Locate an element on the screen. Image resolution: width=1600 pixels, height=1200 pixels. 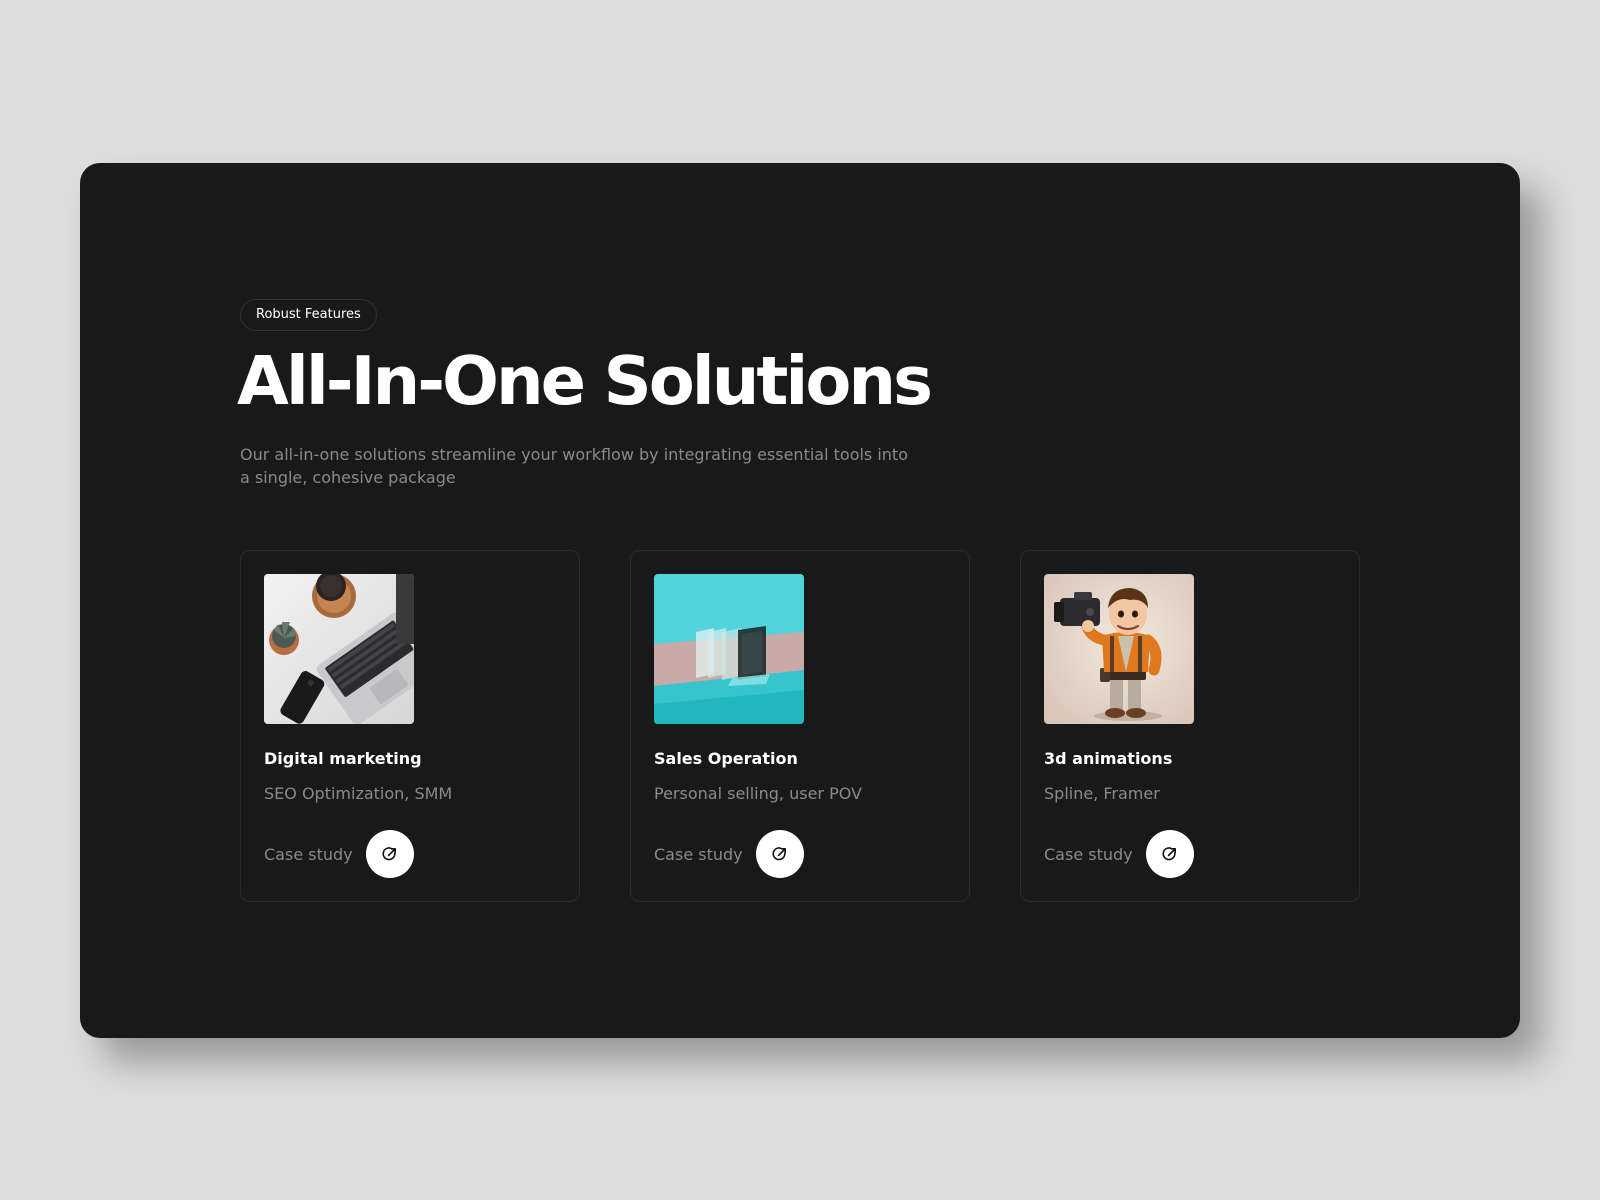
card-title: 3d animations is located at coordinates (1108, 758).